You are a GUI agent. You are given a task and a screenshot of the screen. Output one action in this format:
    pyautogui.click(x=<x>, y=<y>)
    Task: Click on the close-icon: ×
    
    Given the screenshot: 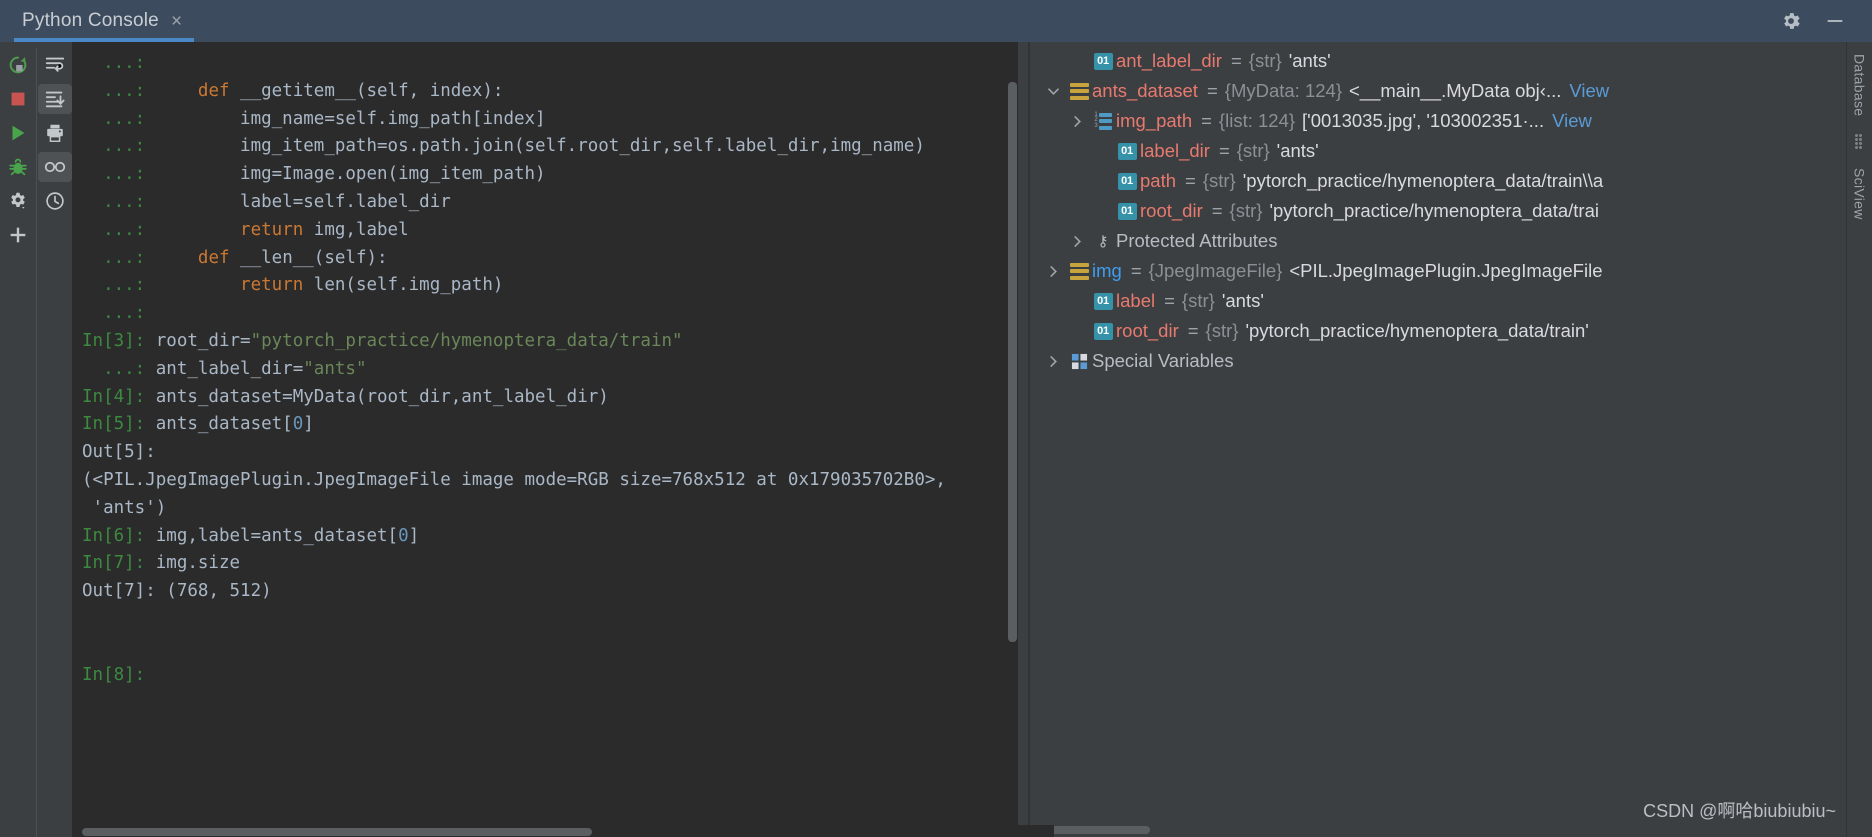 What is the action you would take?
    pyautogui.click(x=176, y=21)
    